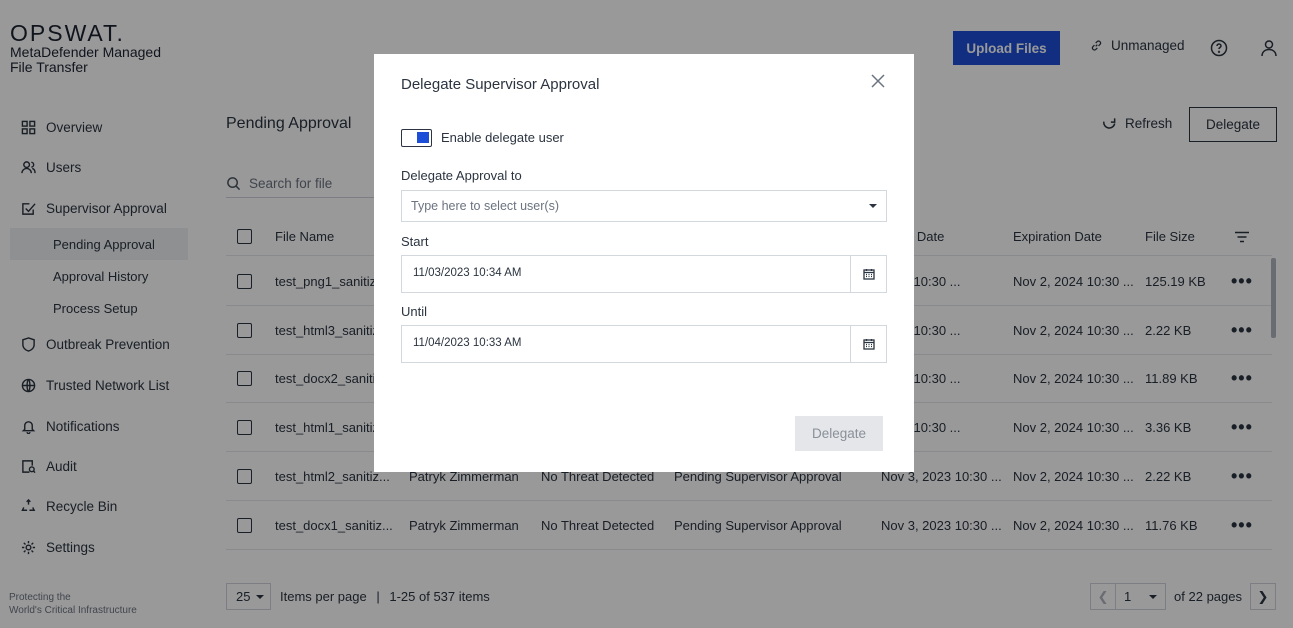 This screenshot has height=628, width=1293. I want to click on delegate-to-label: Delegate Approval to, so click(461, 175).